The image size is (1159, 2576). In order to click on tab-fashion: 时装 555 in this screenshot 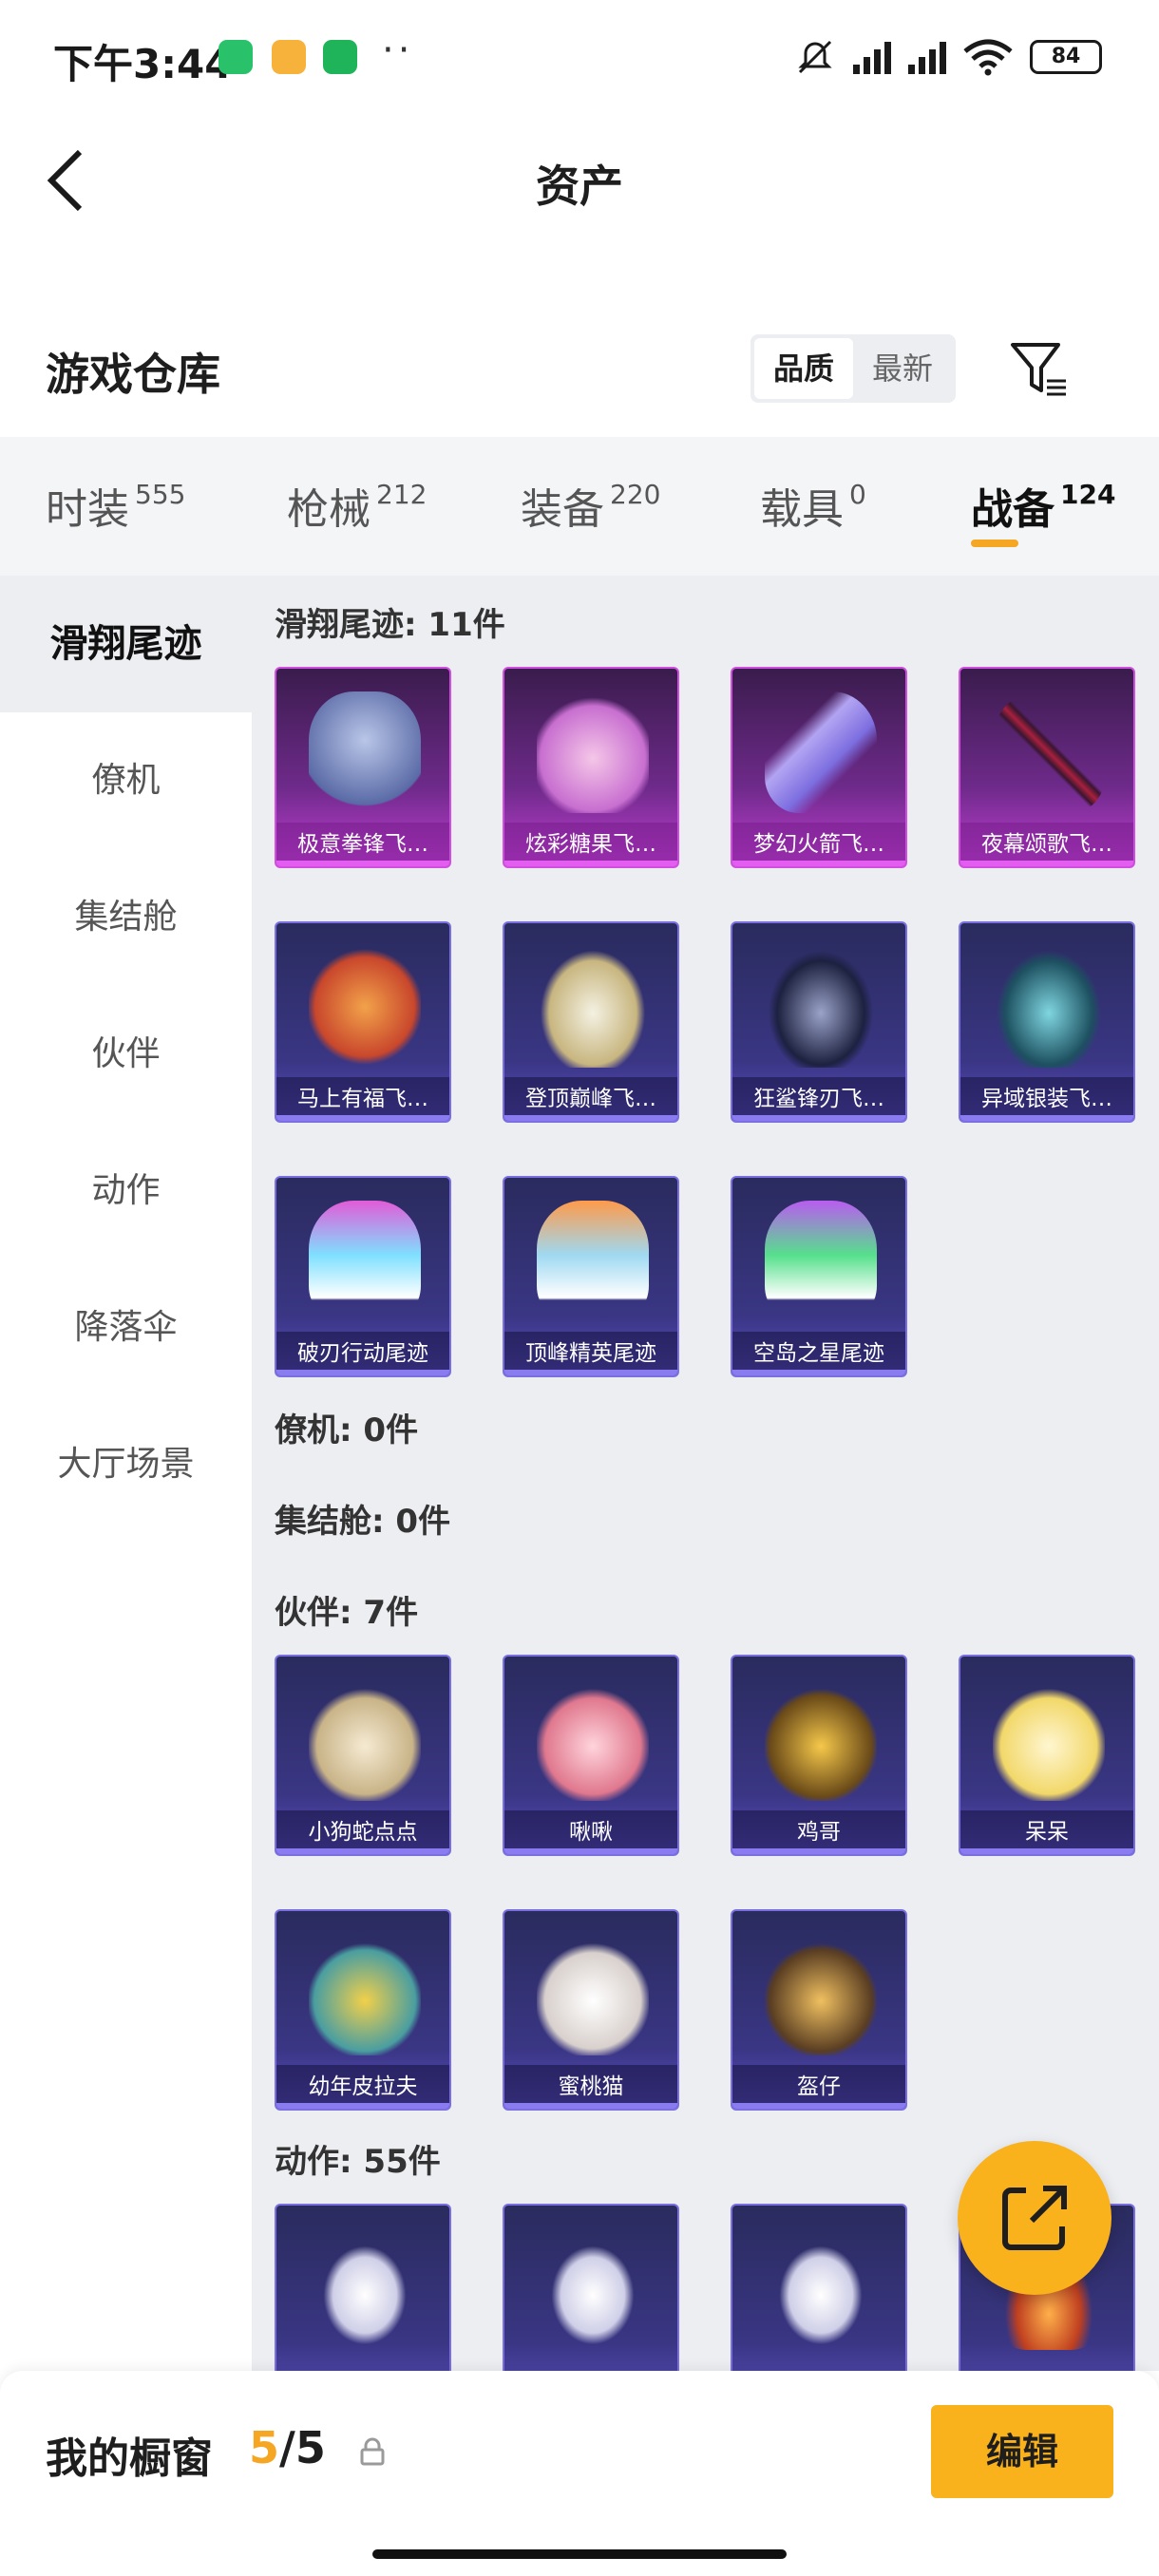, I will do `click(115, 506)`.